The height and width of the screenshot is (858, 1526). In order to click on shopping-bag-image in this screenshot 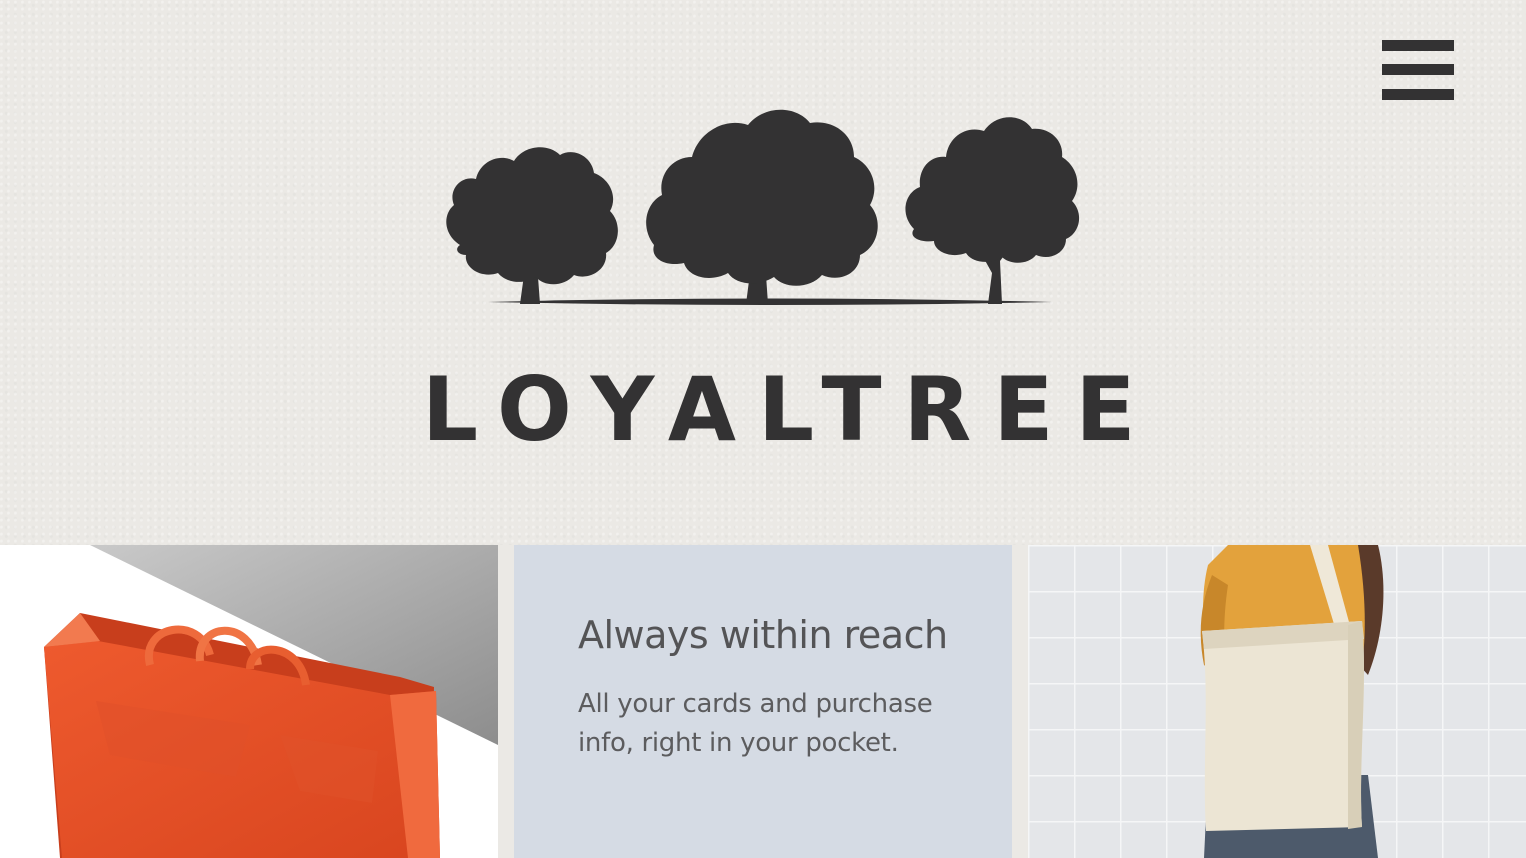, I will do `click(249, 701)`.